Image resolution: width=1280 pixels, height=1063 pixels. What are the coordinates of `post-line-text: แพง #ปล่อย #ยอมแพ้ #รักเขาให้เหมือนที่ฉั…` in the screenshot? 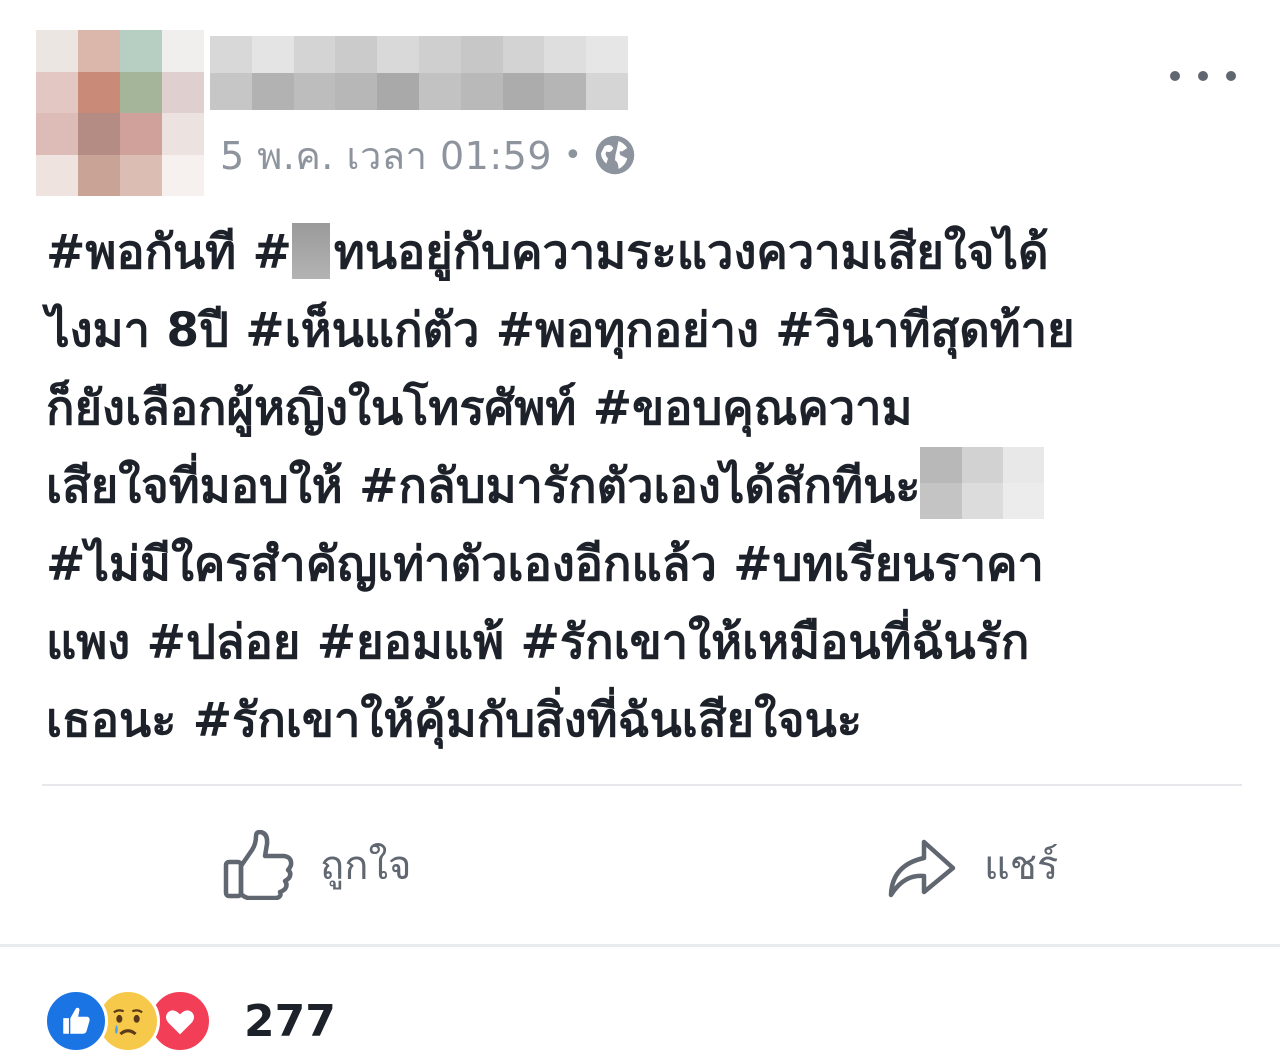 It's located at (538, 642).